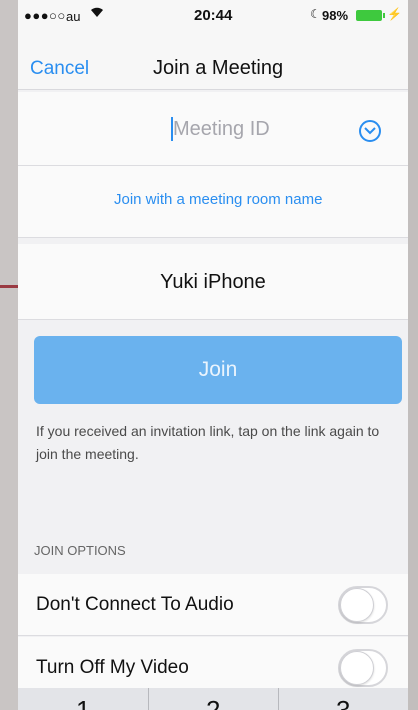 This screenshot has width=418, height=710. Describe the element at coordinates (218, 199) in the screenshot. I see `join-with-room-name-link: Join with a meeting room name` at that location.